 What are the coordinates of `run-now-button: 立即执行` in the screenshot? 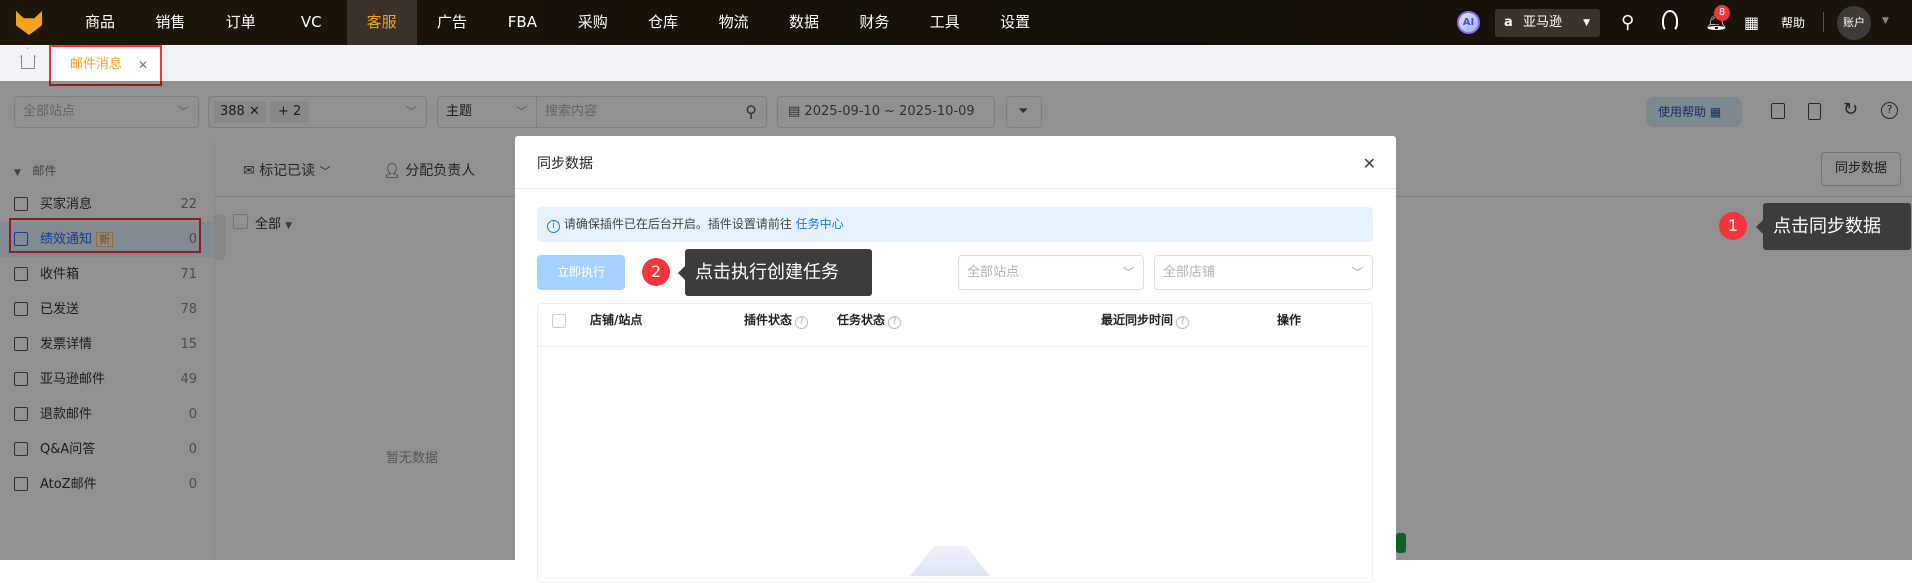 It's located at (581, 272).